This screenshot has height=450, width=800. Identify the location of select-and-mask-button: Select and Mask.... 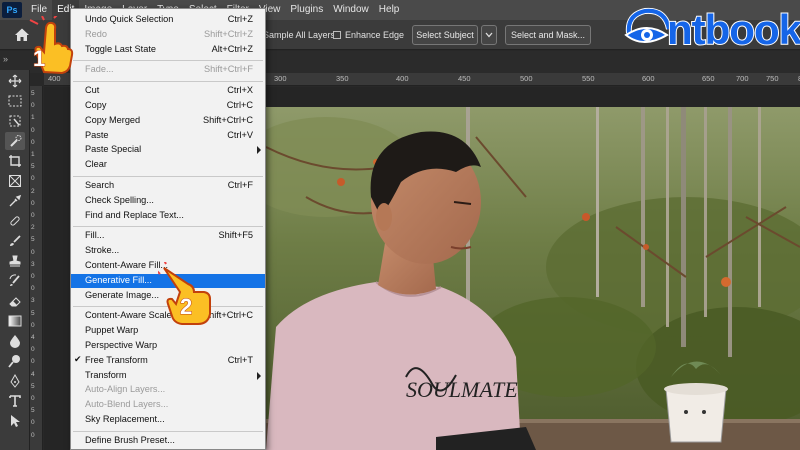
(548, 35).